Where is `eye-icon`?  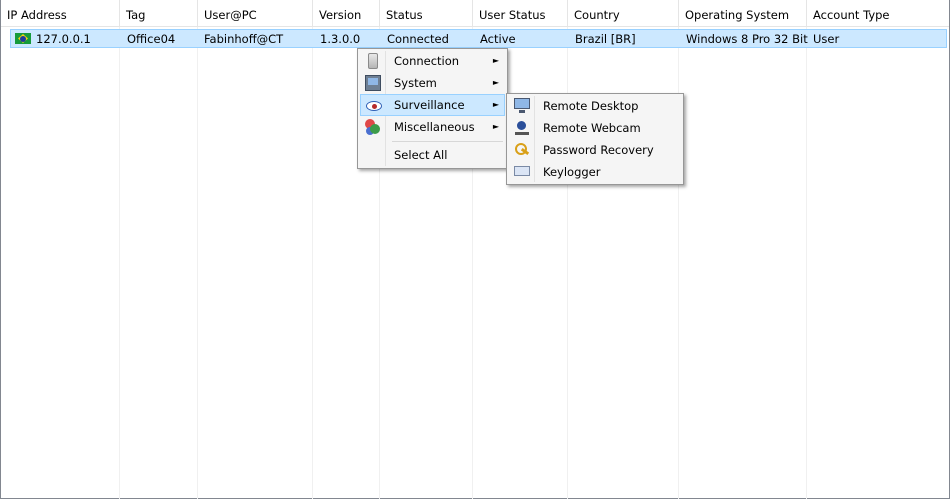
eye-icon is located at coordinates (374, 106).